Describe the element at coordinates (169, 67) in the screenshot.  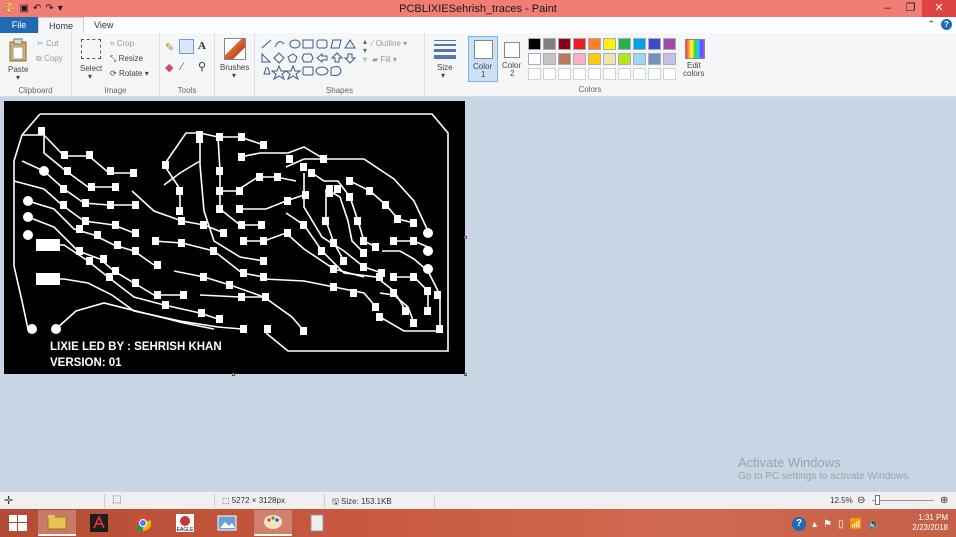
I see `eraser-icon: ◆` at that location.